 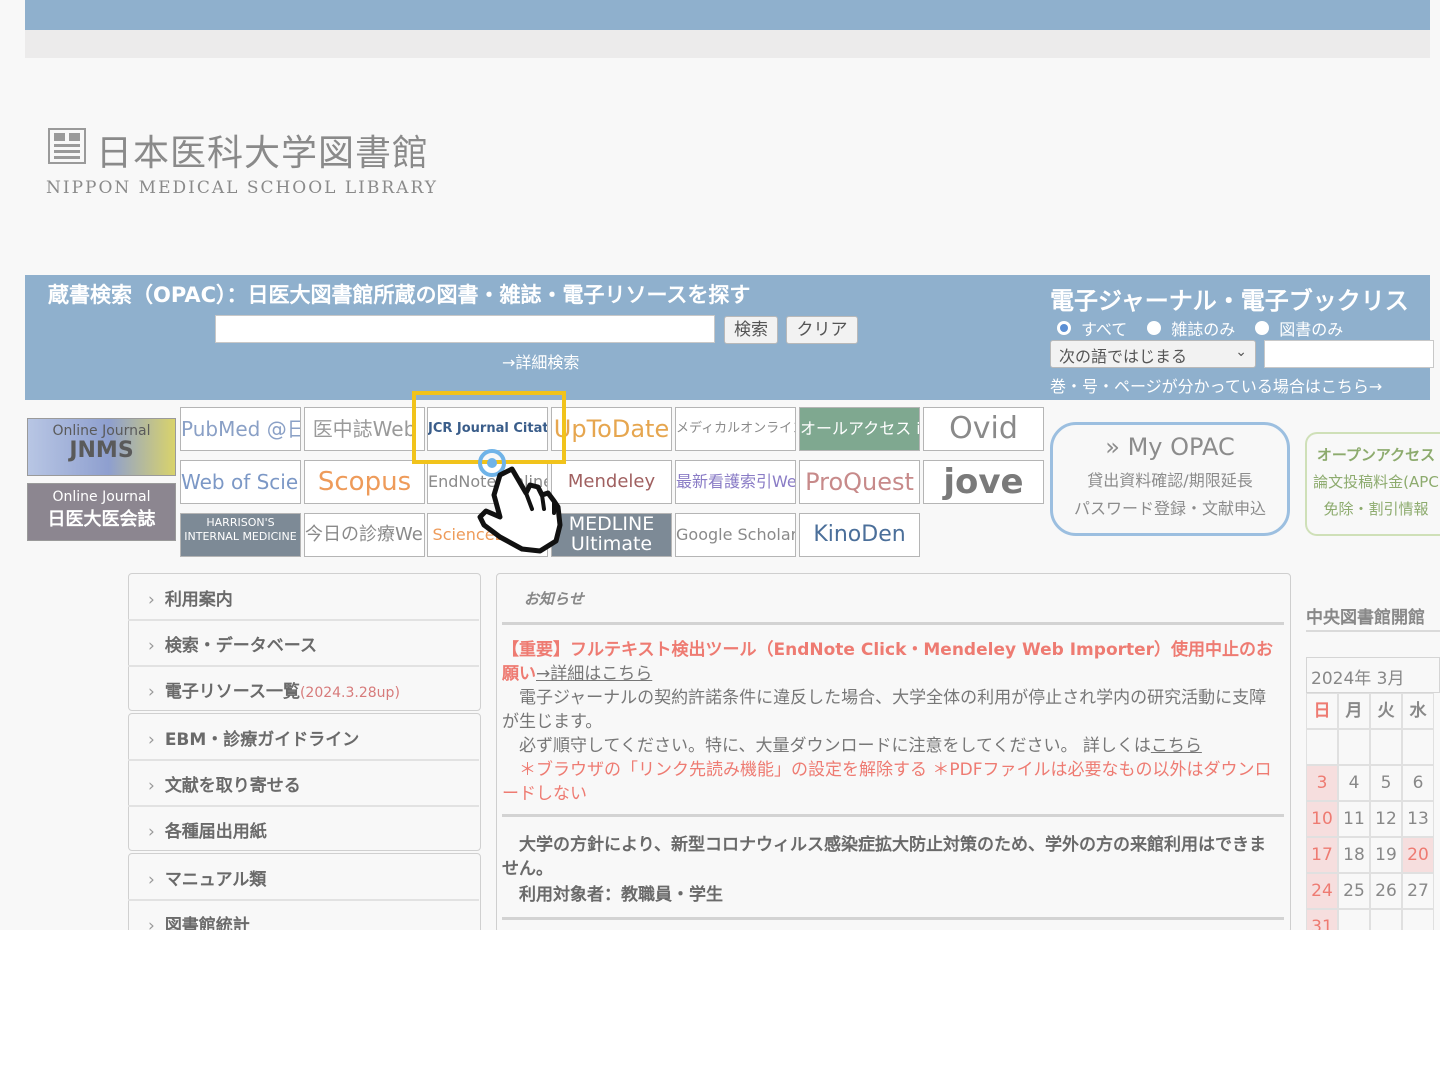 I want to click on library-name-en: NIPPON MEDICAL SCHOOL LIBRARY, so click(x=242, y=188).